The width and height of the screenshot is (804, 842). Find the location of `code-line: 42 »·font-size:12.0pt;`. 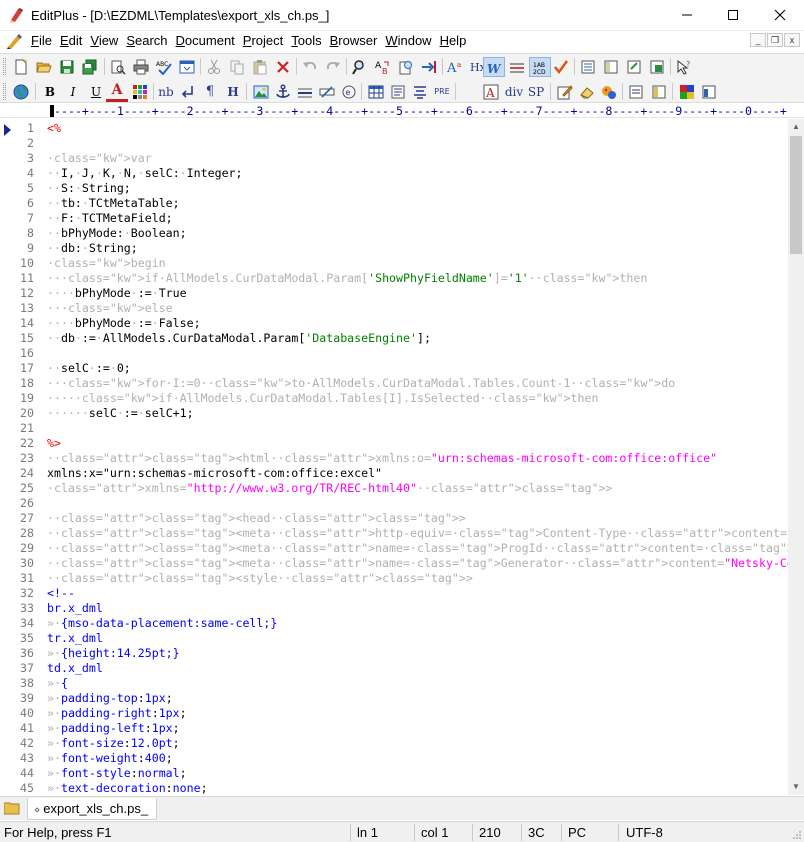

code-line: 42 »·font-size:12.0pt; is located at coordinates (394, 743).